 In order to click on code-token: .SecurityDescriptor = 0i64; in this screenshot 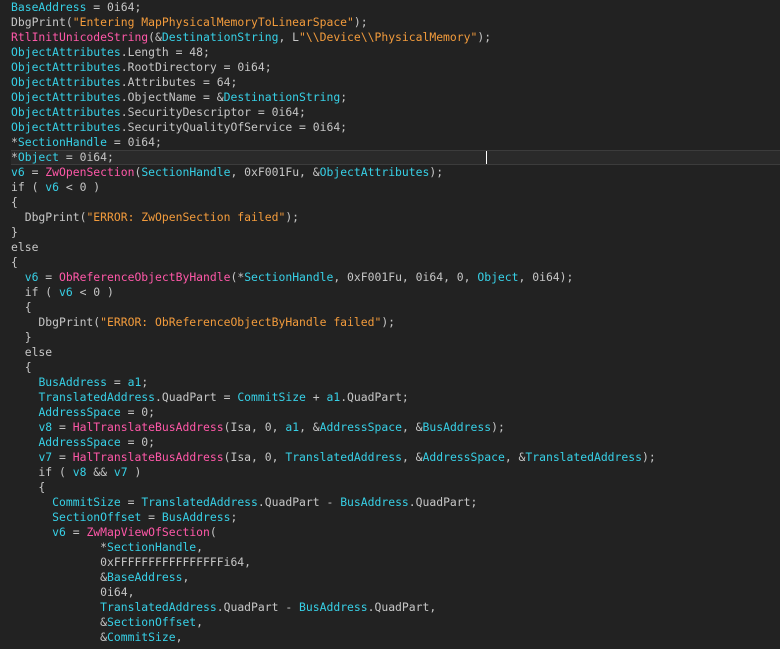, I will do `click(213, 112)`.